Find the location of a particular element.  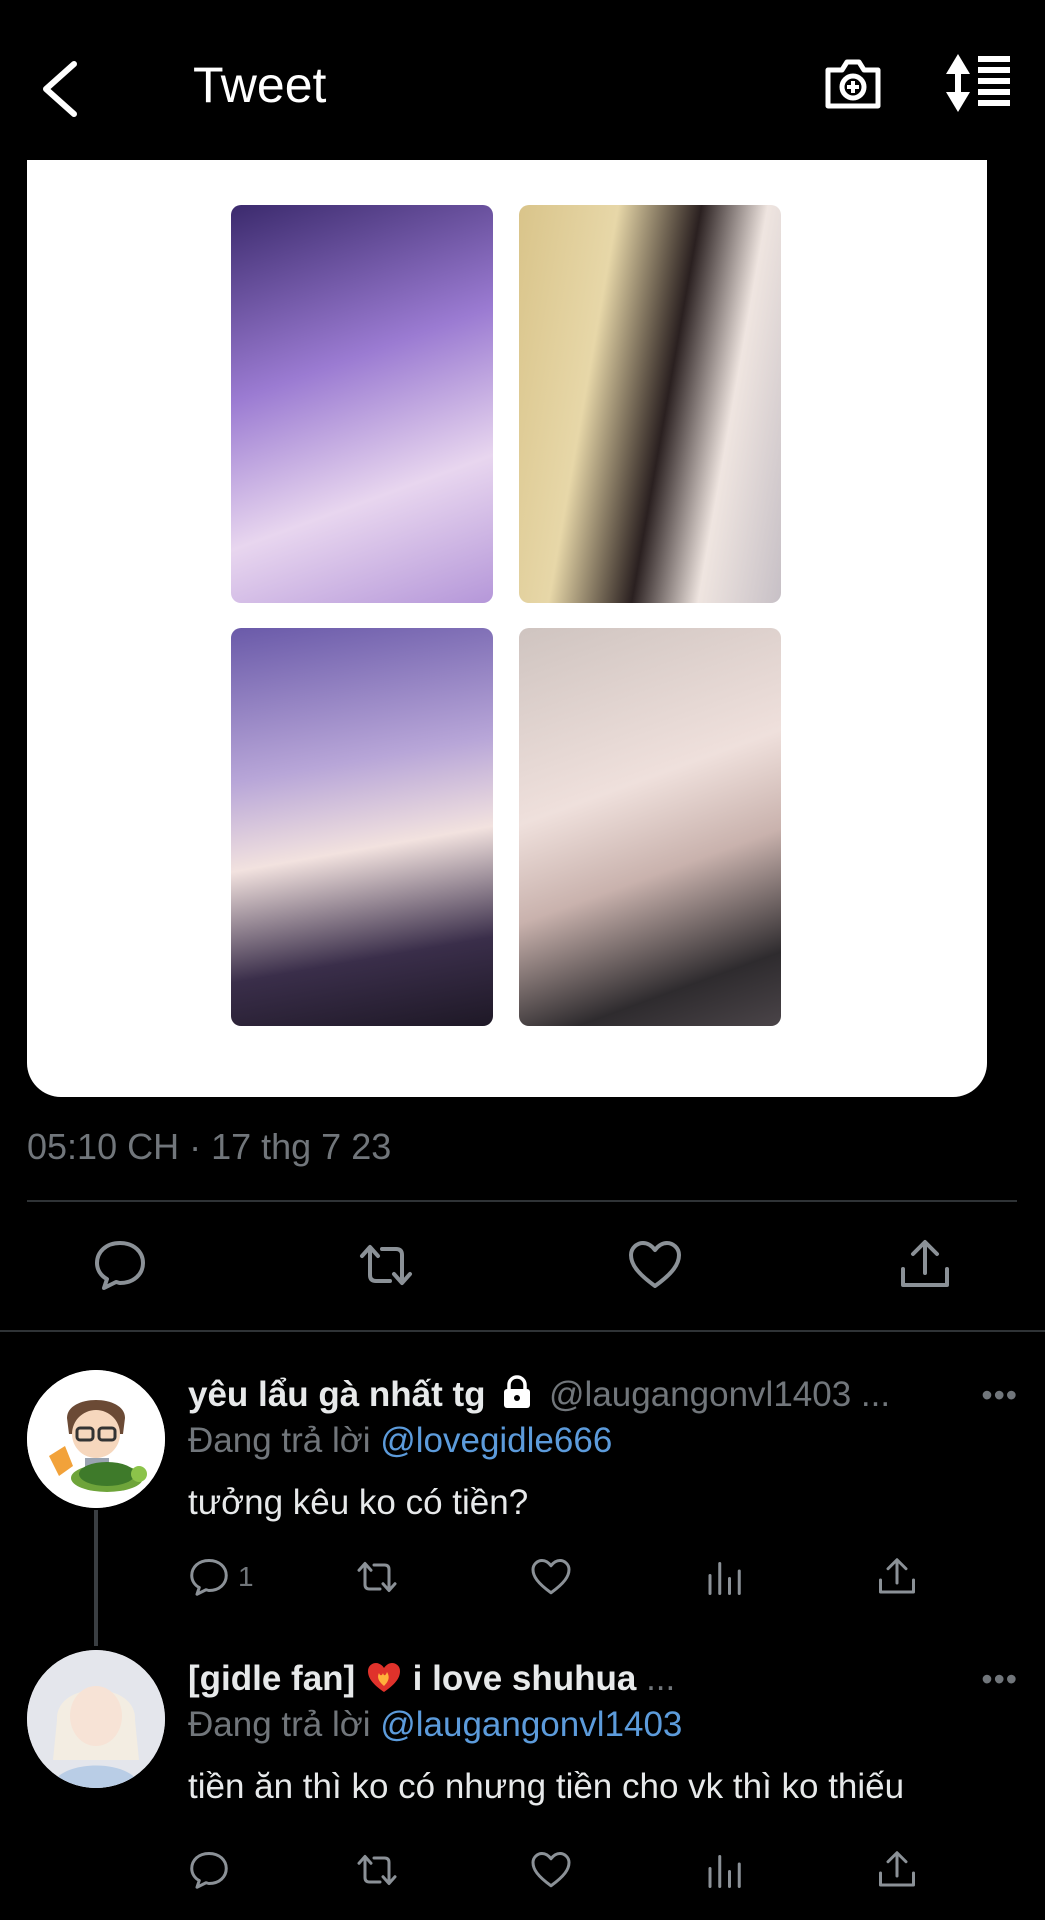

back-arrow-icon is located at coordinates (60, 89).